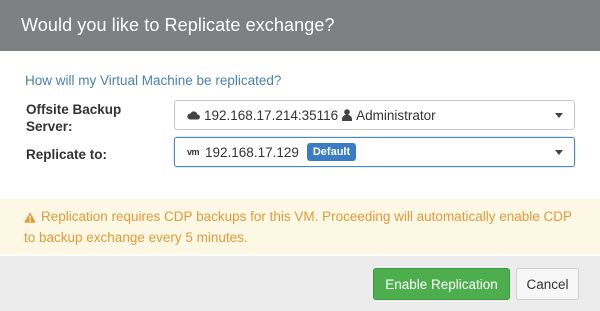 This screenshot has height=311, width=600. Describe the element at coordinates (30, 218) in the screenshot. I see `warning-icon` at that location.